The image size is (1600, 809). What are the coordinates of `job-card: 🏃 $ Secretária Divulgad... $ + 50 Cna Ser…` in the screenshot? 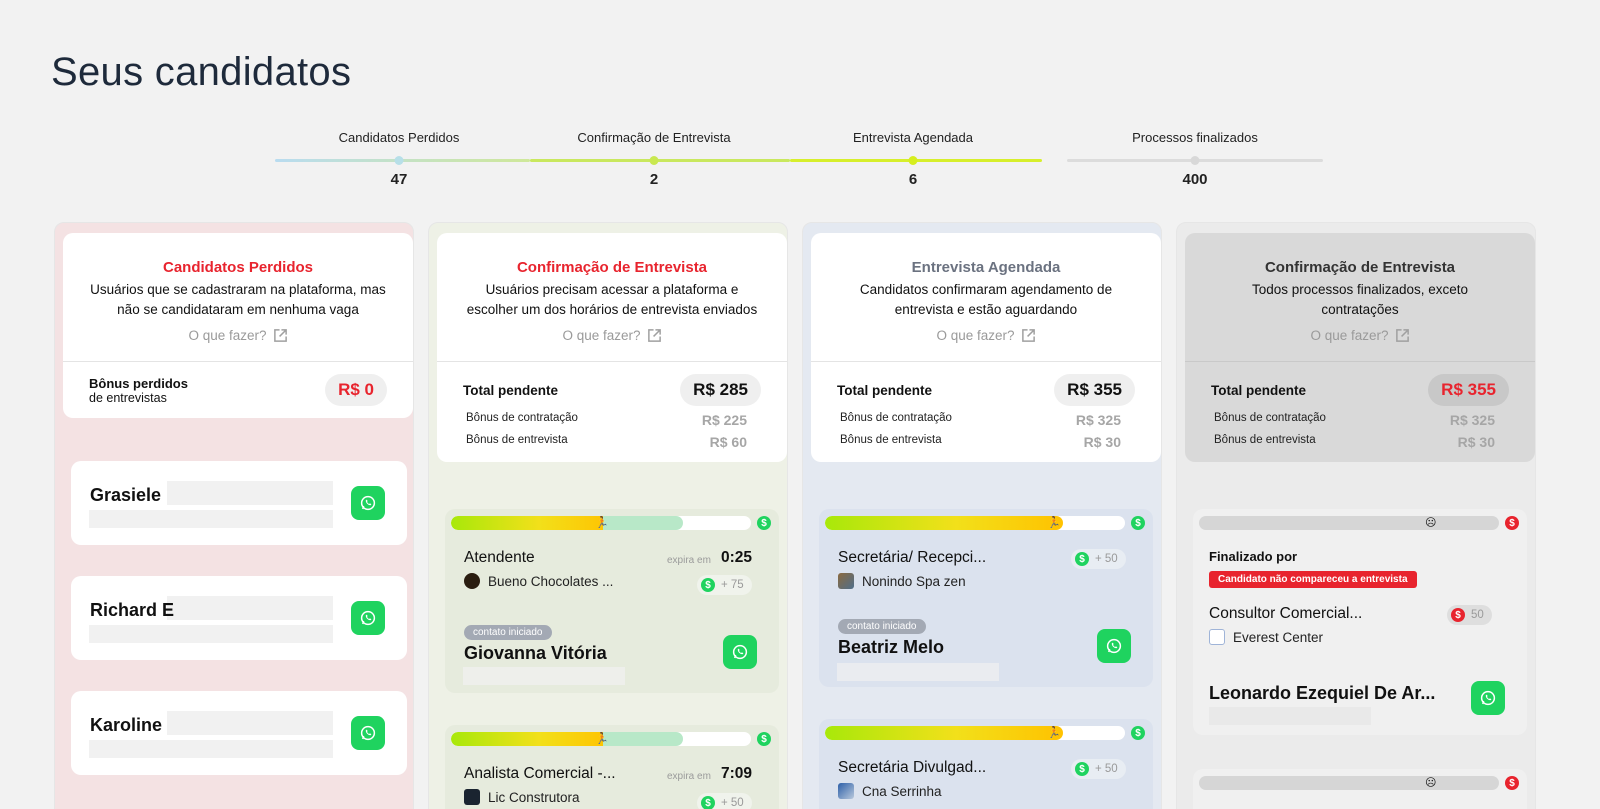 It's located at (986, 764).